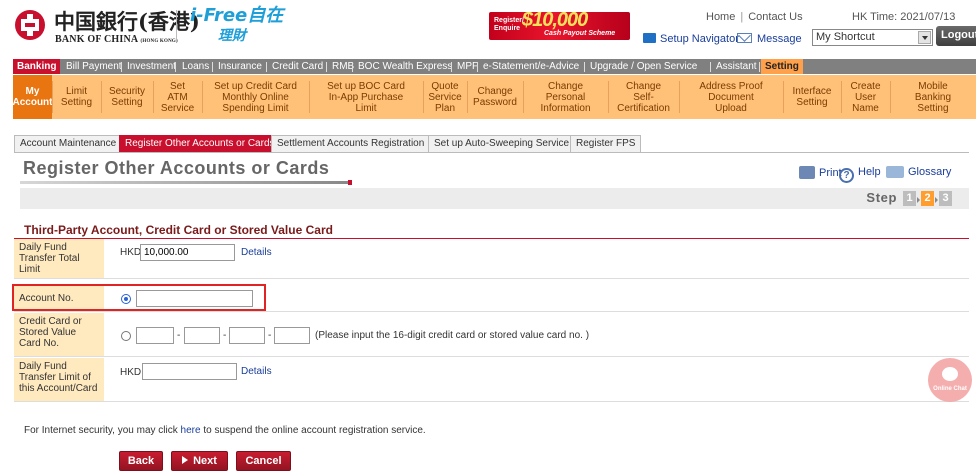 The height and width of the screenshot is (473, 976). I want to click on submenu-change-self-certification: Change Self-Certification, so click(643, 97).